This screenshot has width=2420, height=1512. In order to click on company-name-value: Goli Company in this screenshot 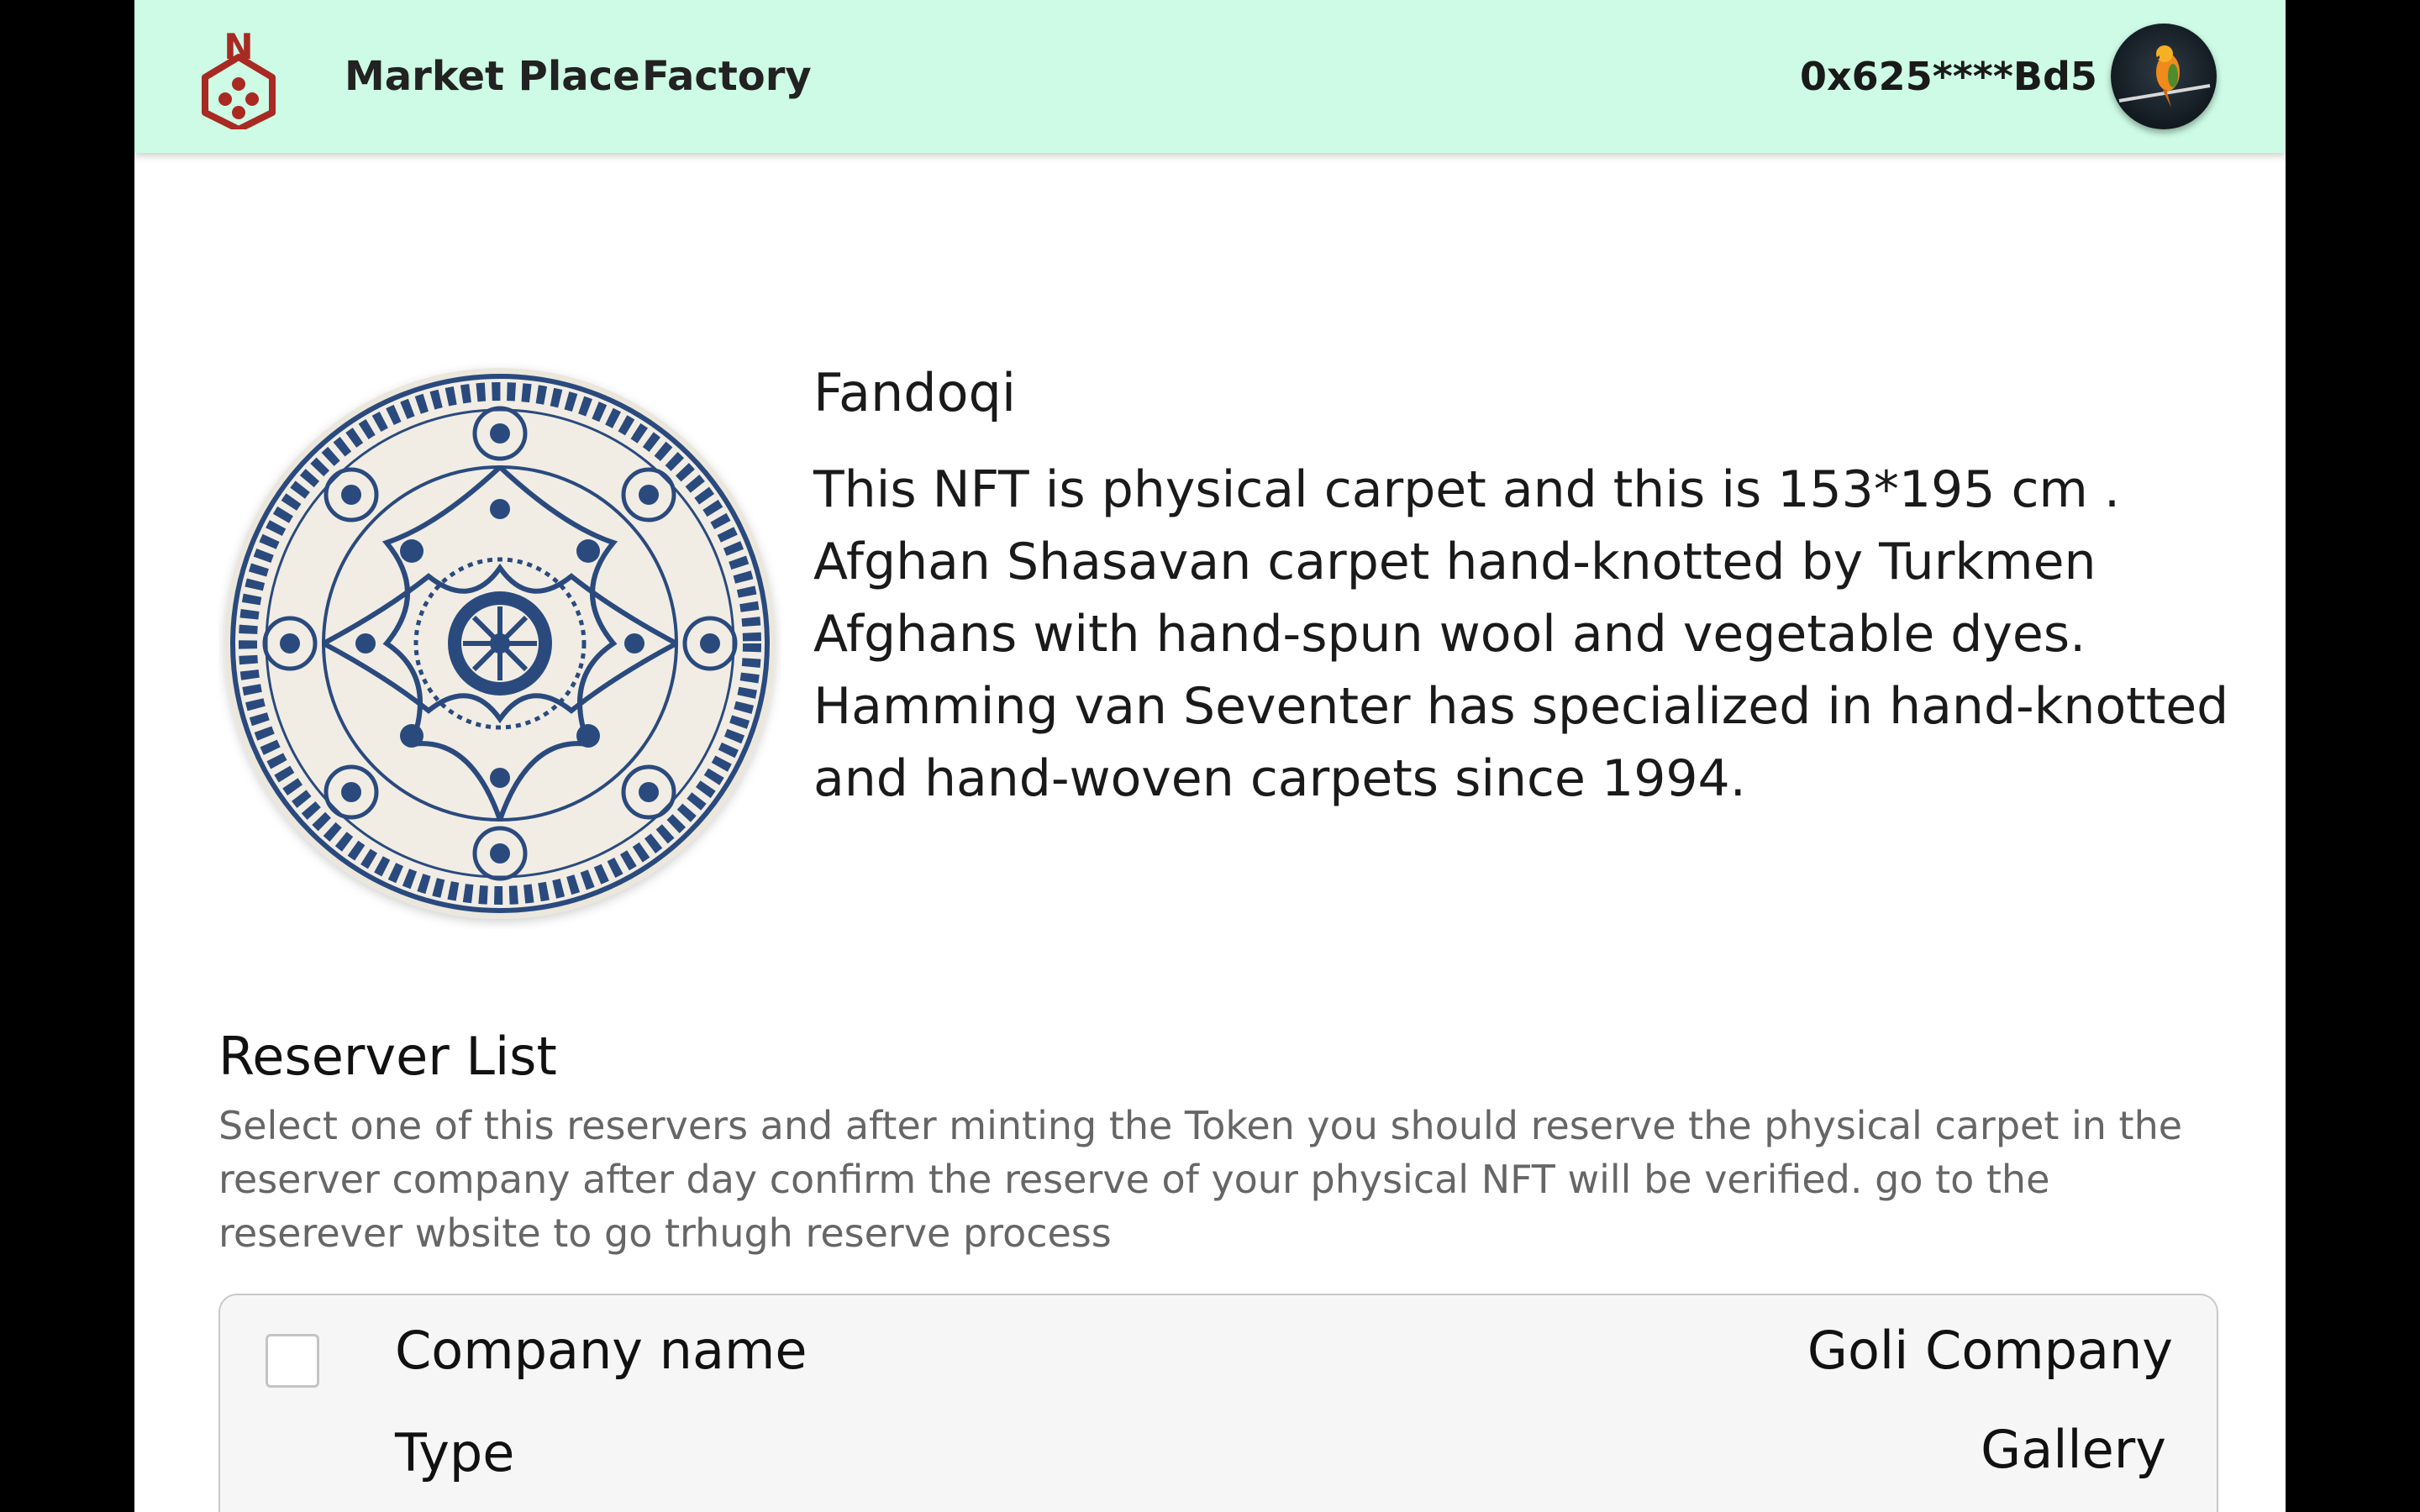, I will do `click(1990, 1350)`.